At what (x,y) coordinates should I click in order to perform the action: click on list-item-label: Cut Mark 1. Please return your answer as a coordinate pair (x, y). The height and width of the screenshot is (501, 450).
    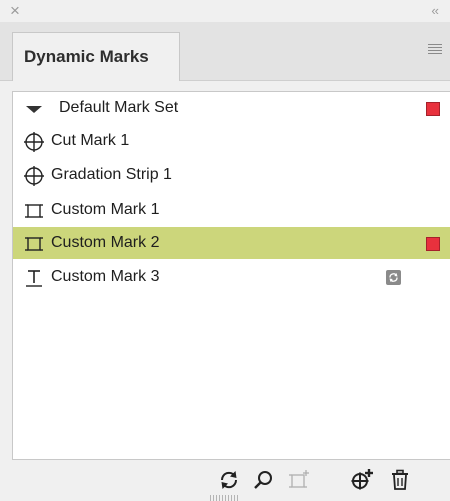
    Looking at the image, I should click on (90, 140).